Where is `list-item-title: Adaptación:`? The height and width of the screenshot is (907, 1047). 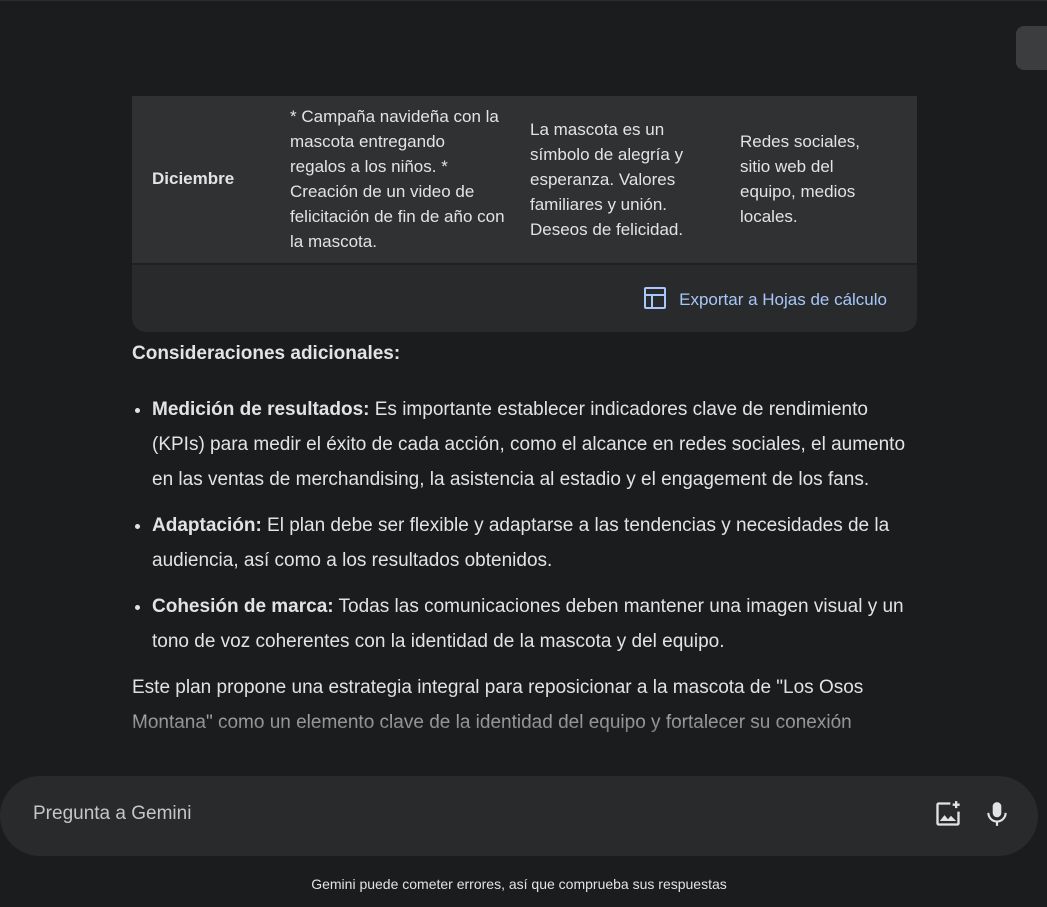 list-item-title: Adaptación: is located at coordinates (207, 525).